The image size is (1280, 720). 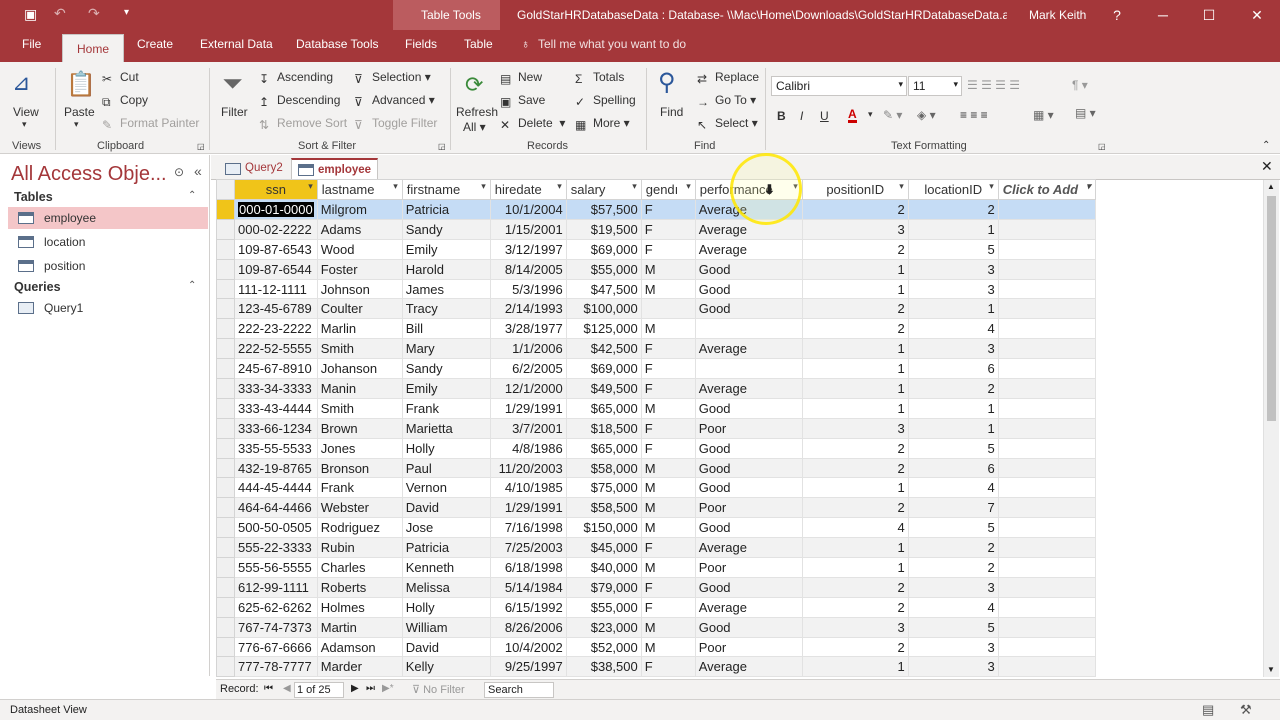 What do you see at coordinates (603, 269) in the screenshot?
I see `table-cell: $55,000` at bounding box center [603, 269].